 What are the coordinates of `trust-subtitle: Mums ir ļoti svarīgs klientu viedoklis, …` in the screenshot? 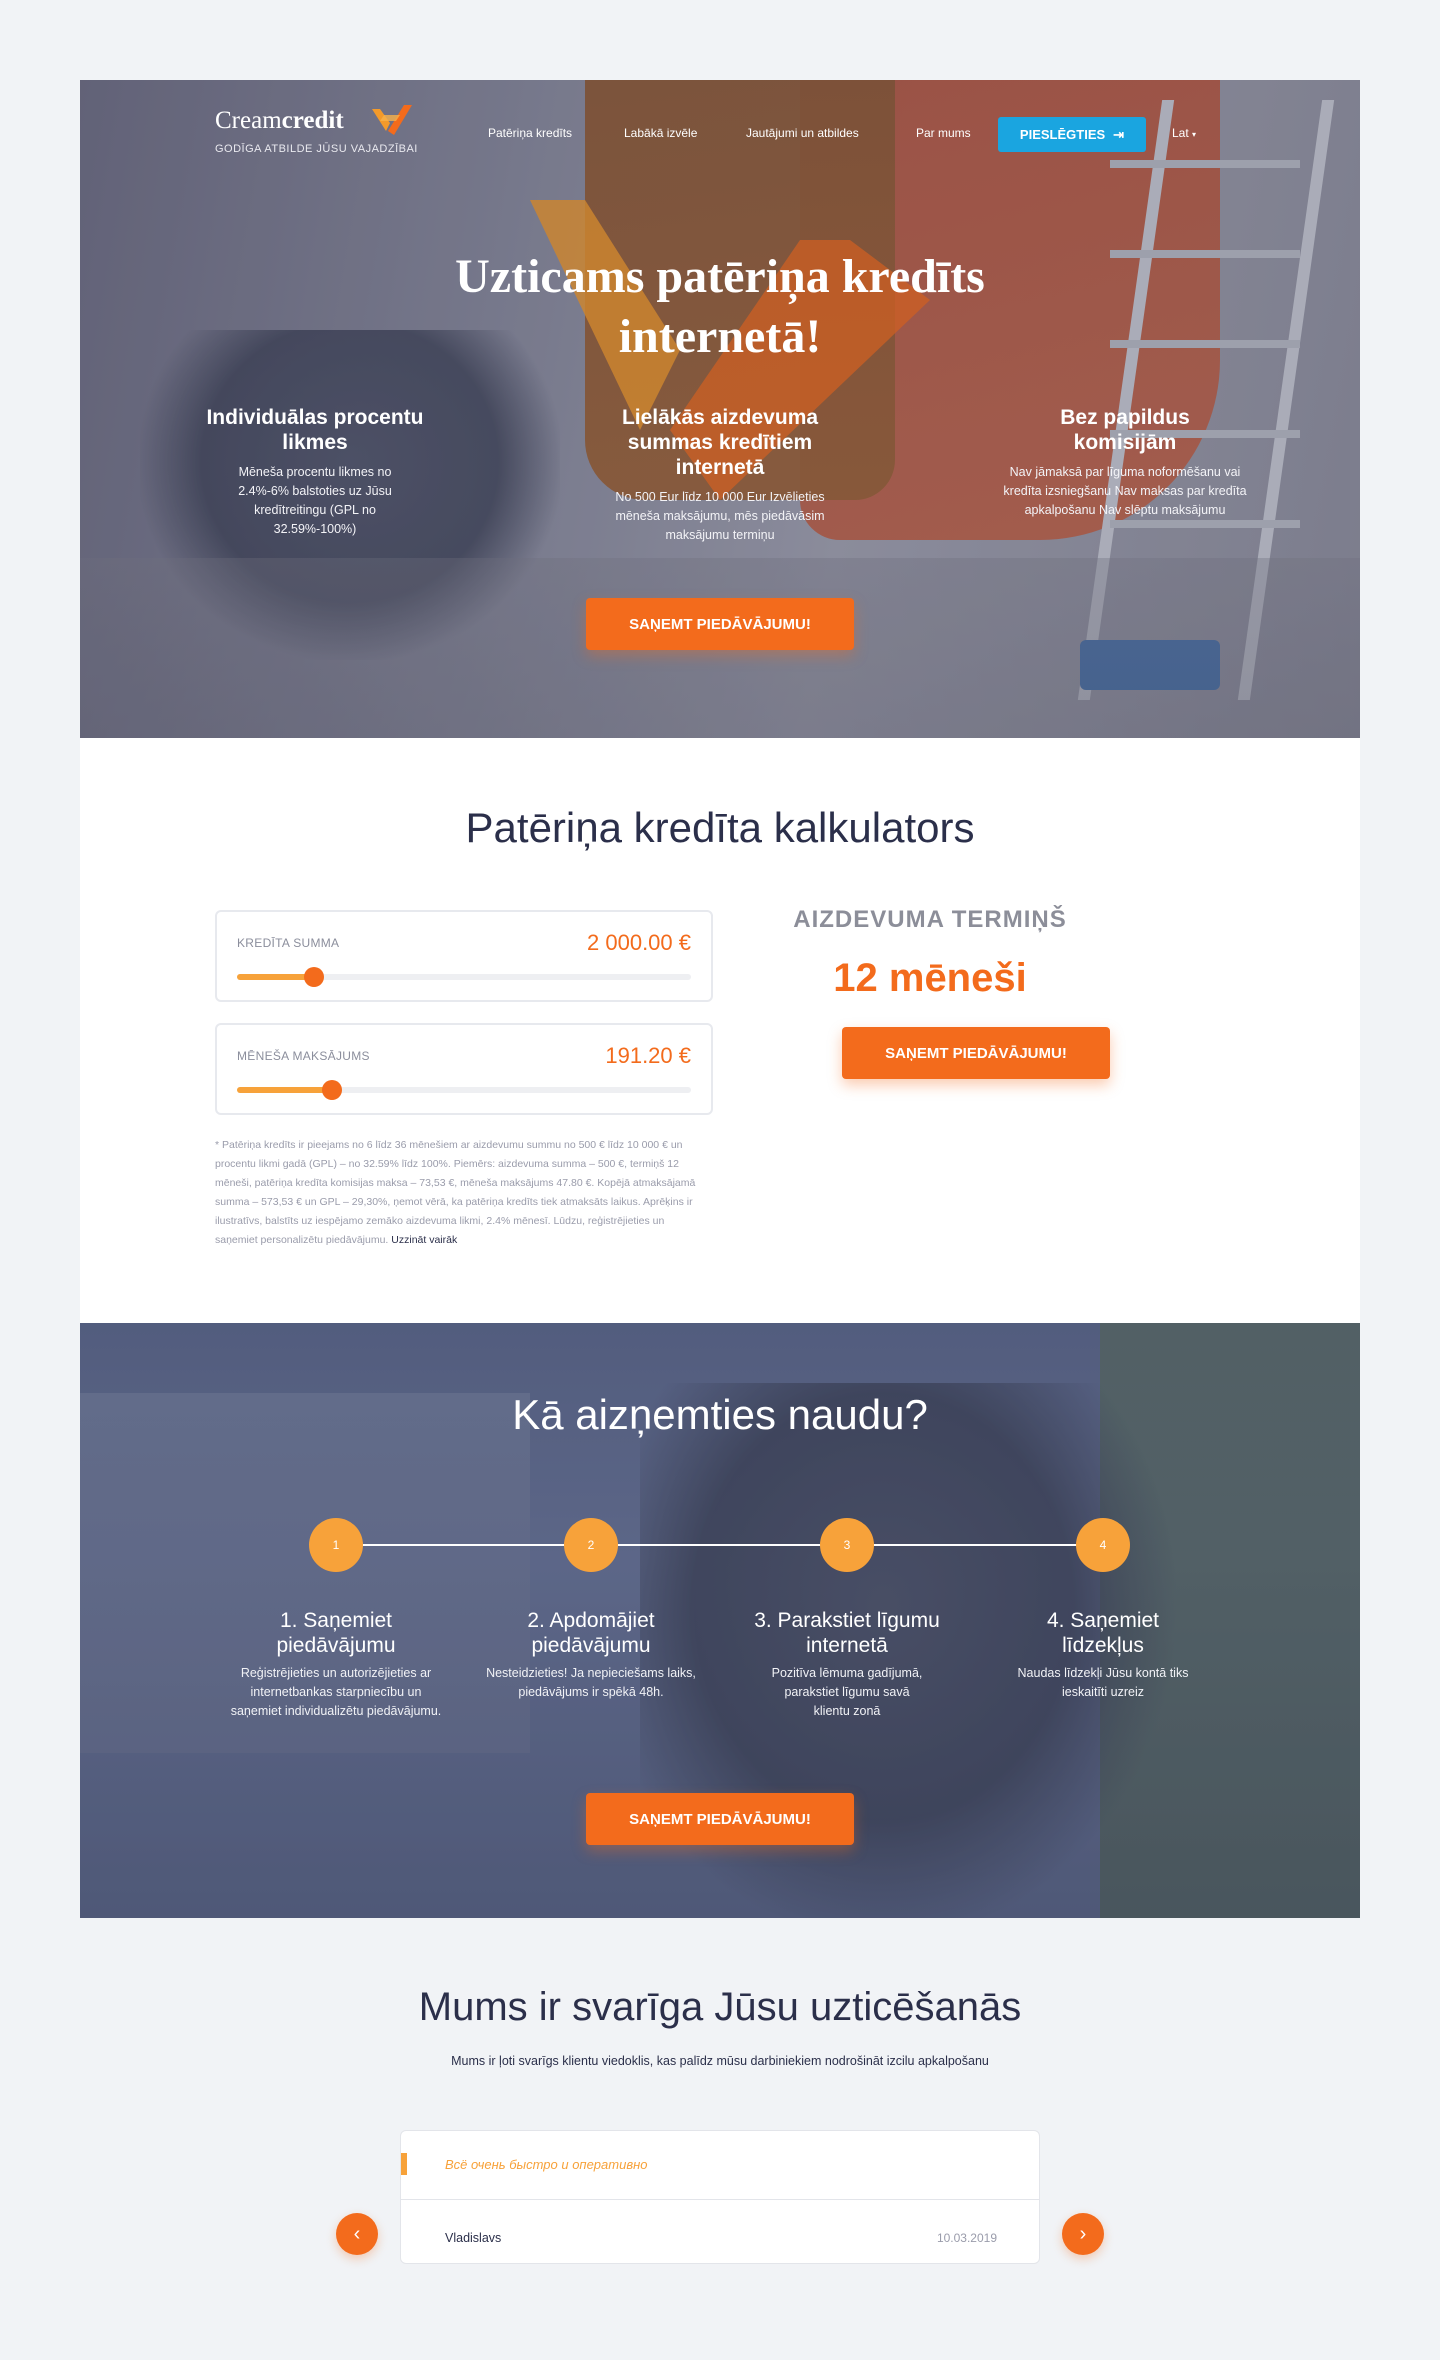 It's located at (720, 2061).